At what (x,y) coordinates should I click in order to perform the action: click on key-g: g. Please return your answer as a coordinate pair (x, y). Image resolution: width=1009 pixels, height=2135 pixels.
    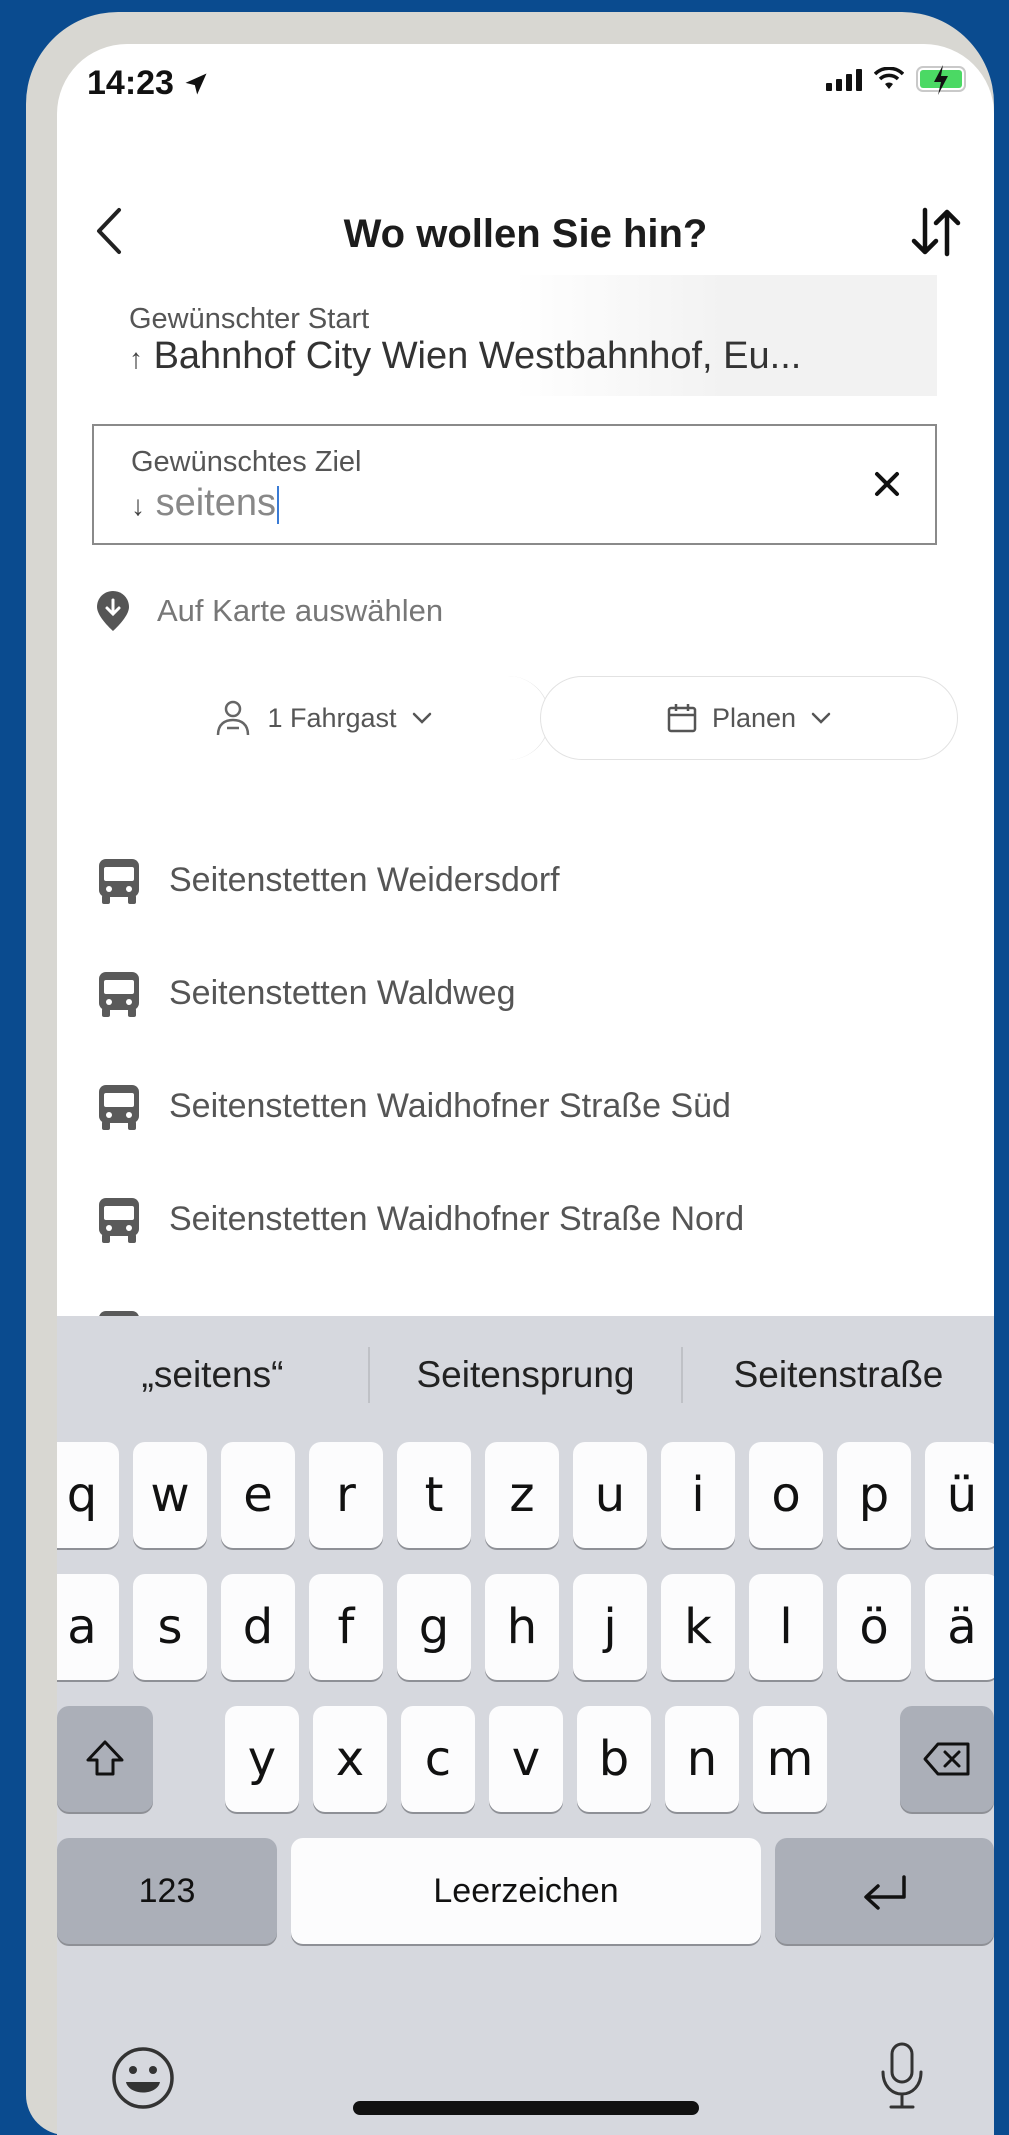
    Looking at the image, I should click on (434, 1627).